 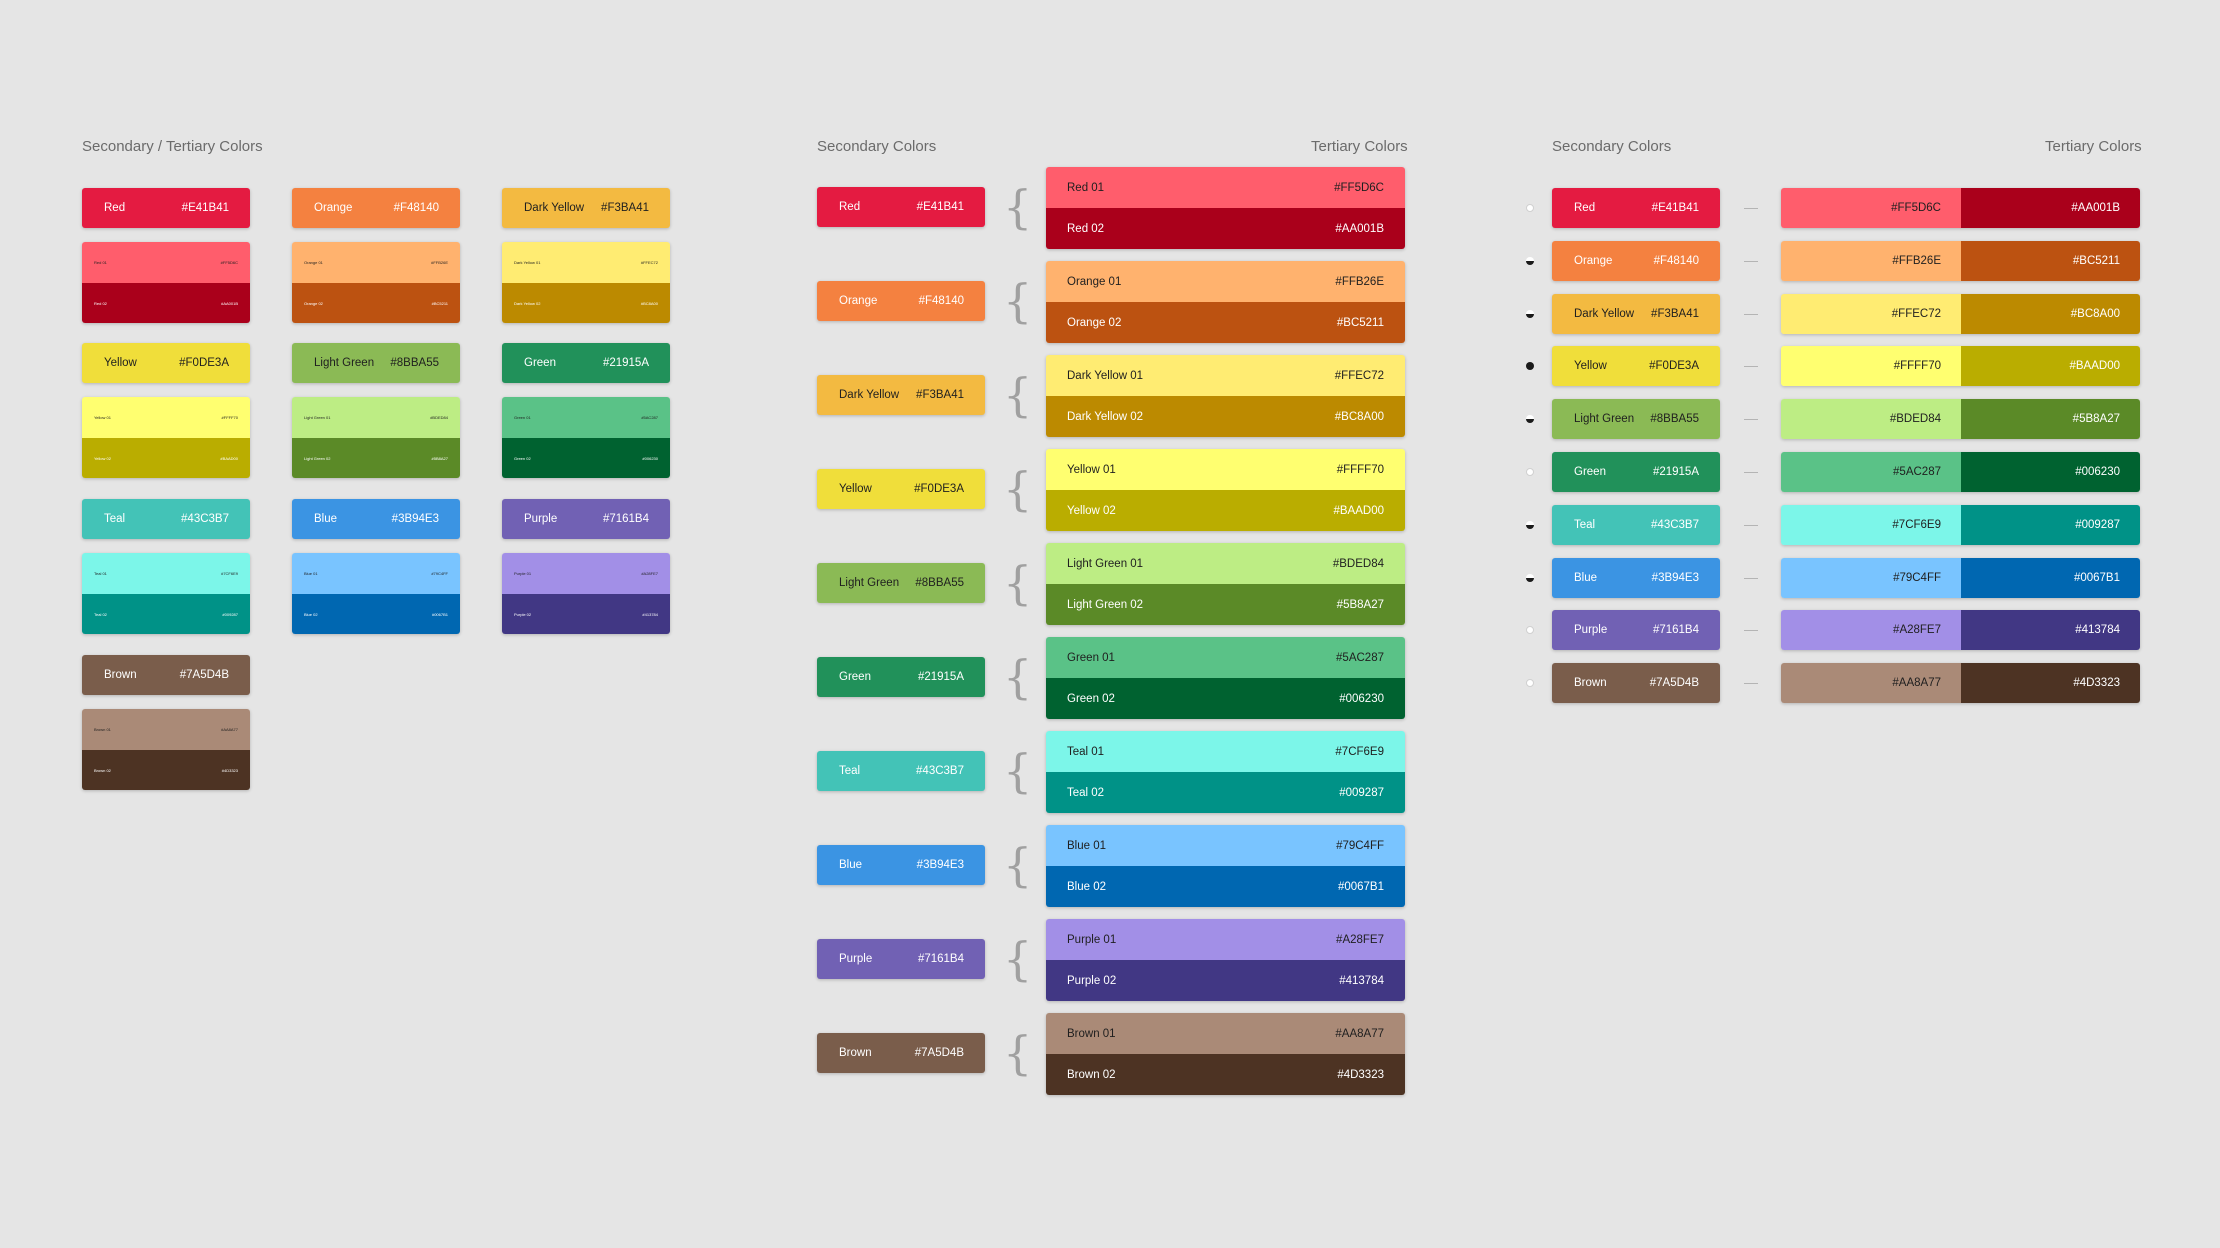 I want to click on tertiary-01-name: Brown 01, so click(x=1091, y=1033).